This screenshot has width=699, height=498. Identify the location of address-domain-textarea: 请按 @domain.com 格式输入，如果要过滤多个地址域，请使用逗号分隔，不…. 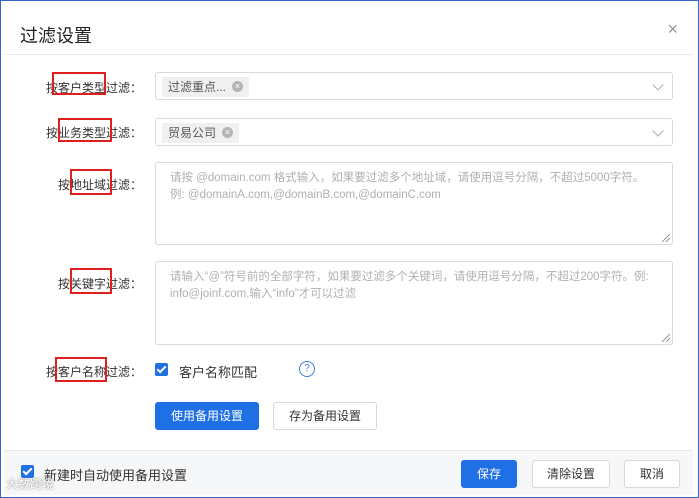
(414, 203).